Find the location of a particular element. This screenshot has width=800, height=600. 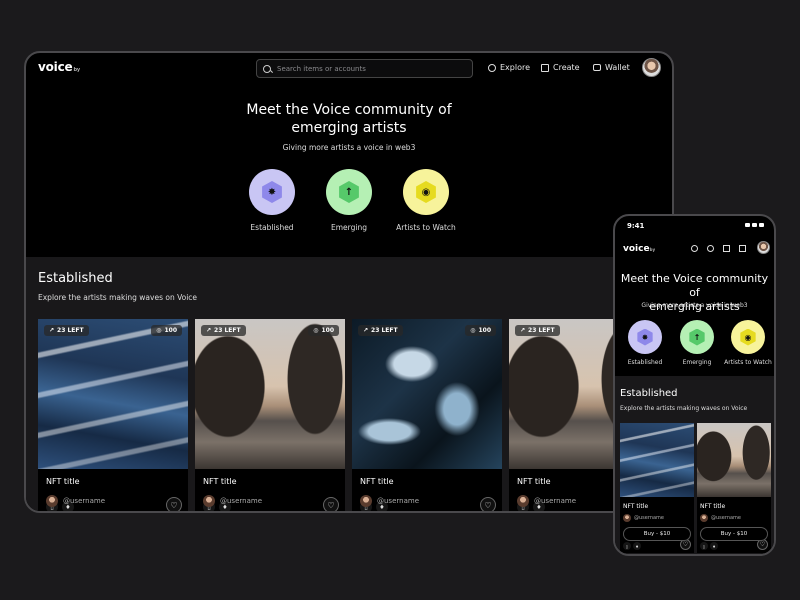

wifi-icon is located at coordinates (754, 225).